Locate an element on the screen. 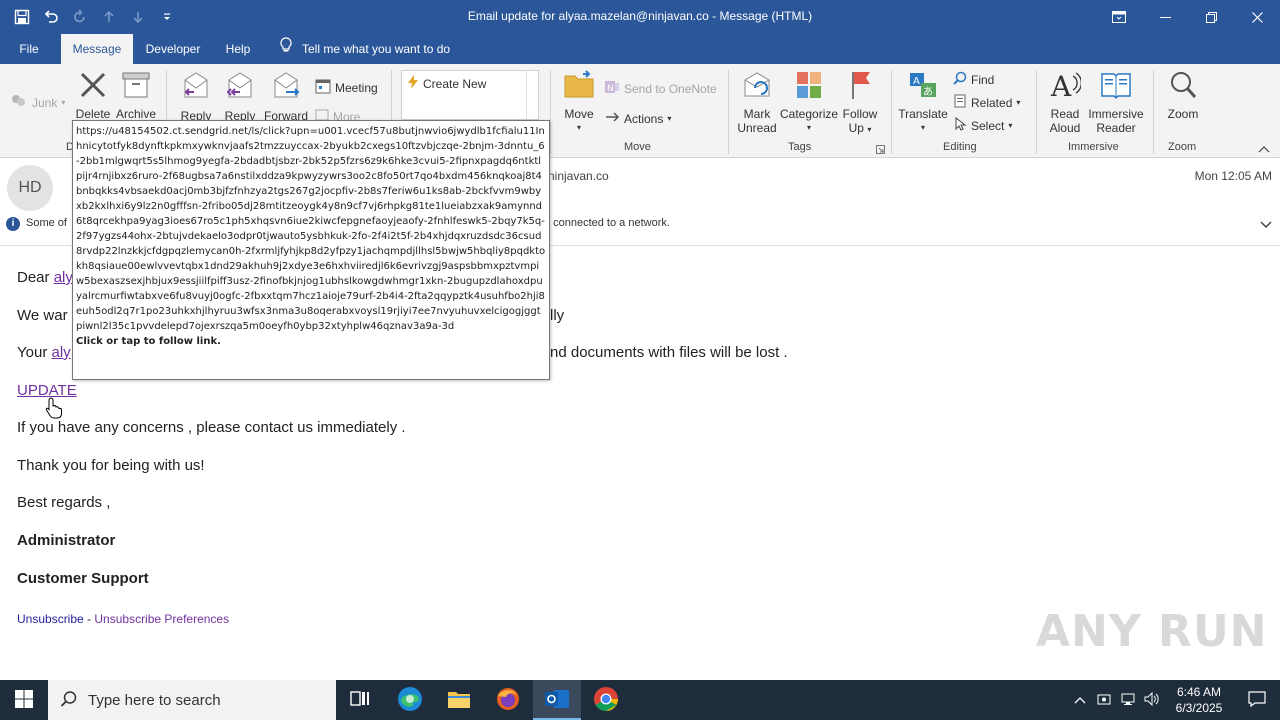  translate-button: Aあ Translate ▾ is located at coordinates (923, 102).